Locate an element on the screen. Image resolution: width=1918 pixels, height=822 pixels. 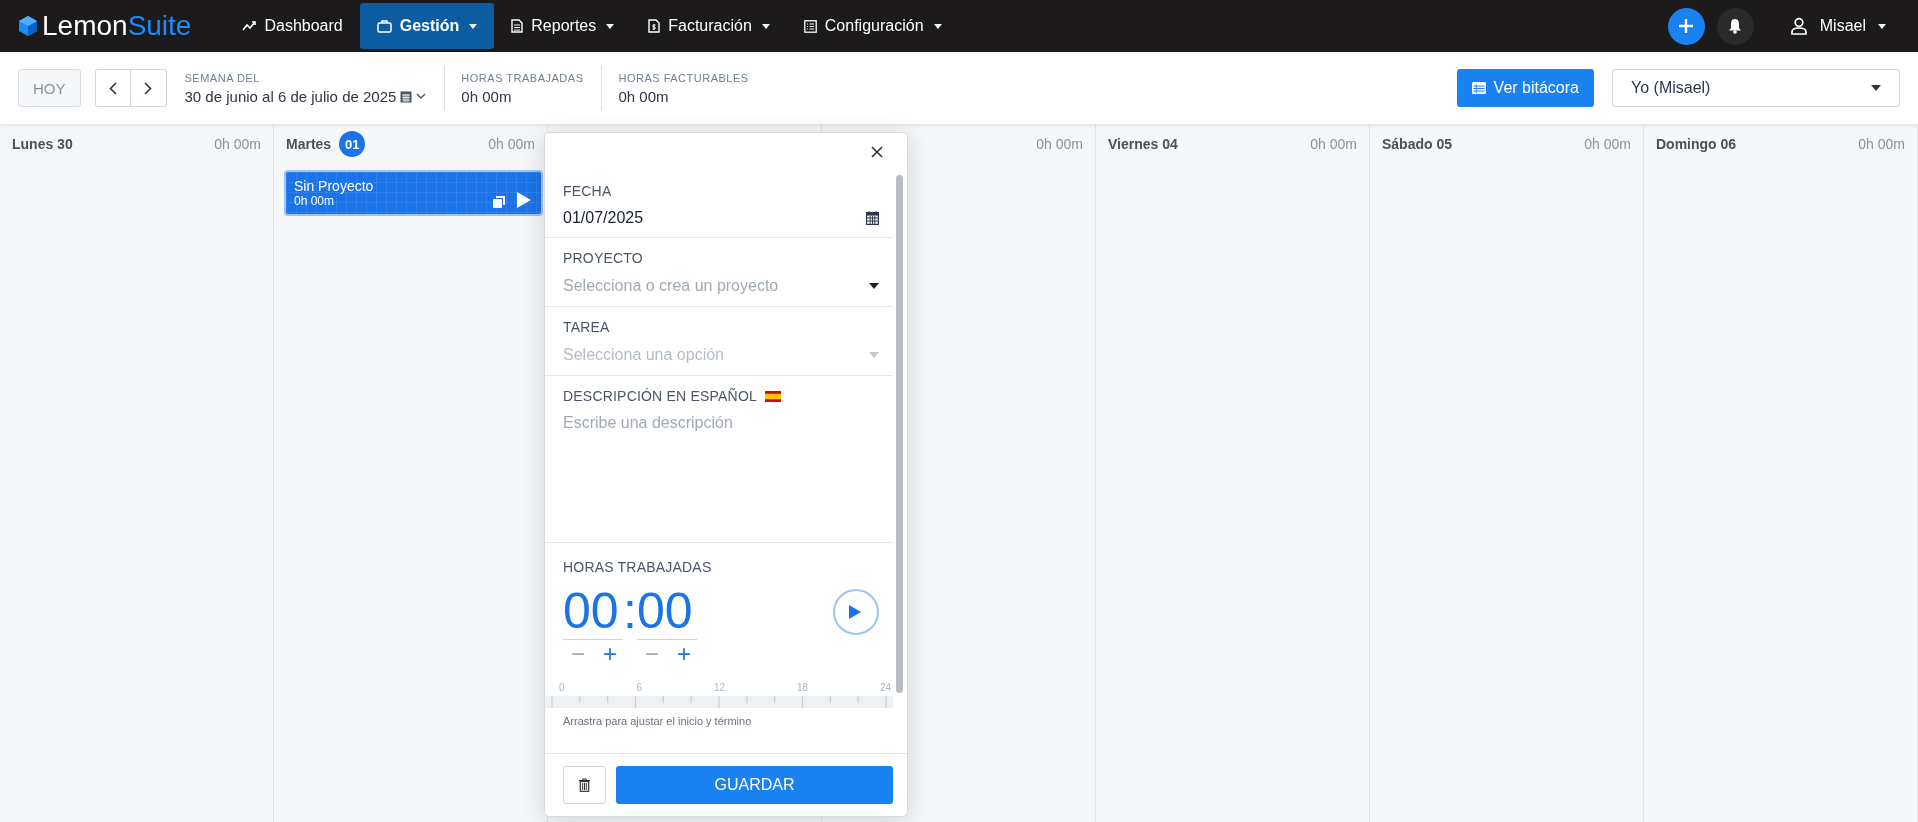
plus-icon is located at coordinates (1686, 26).